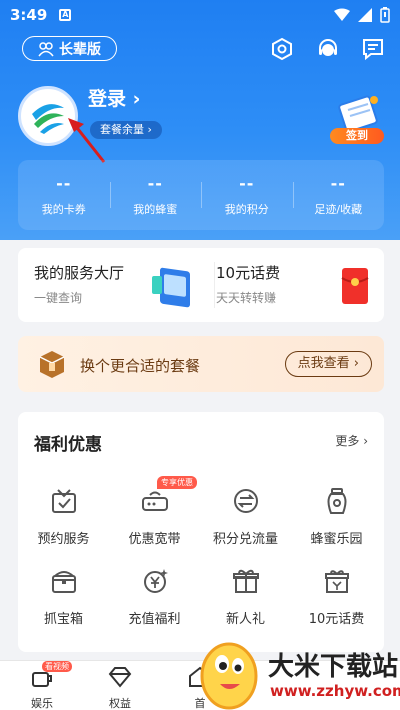  I want to click on grid-item-honey-park: 蜂蜜乐园, so click(336, 516).